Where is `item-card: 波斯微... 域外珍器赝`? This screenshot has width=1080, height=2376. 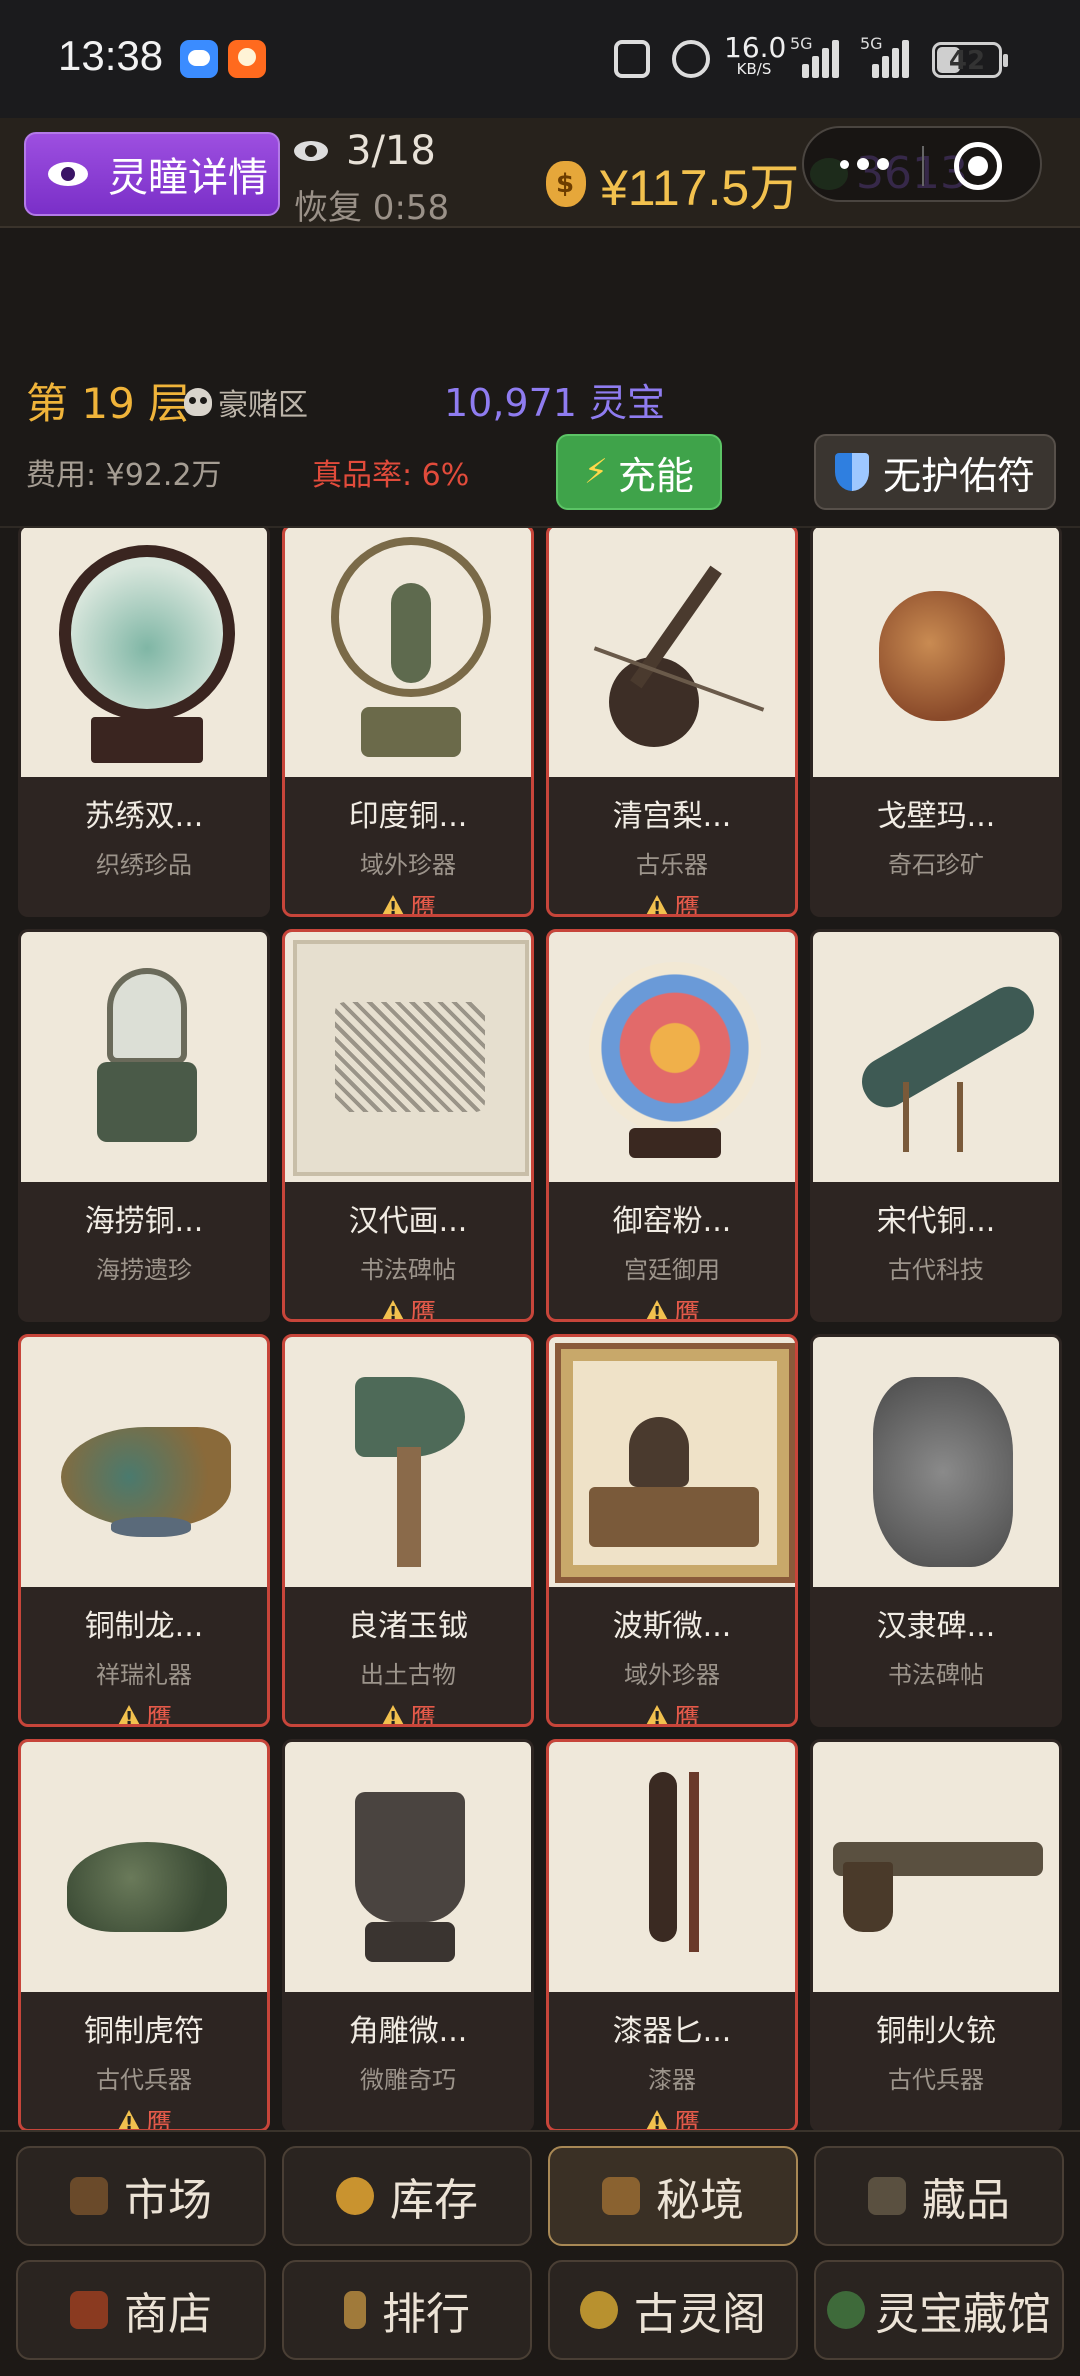 item-card: 波斯微... 域外珍器赝 is located at coordinates (672, 1530).